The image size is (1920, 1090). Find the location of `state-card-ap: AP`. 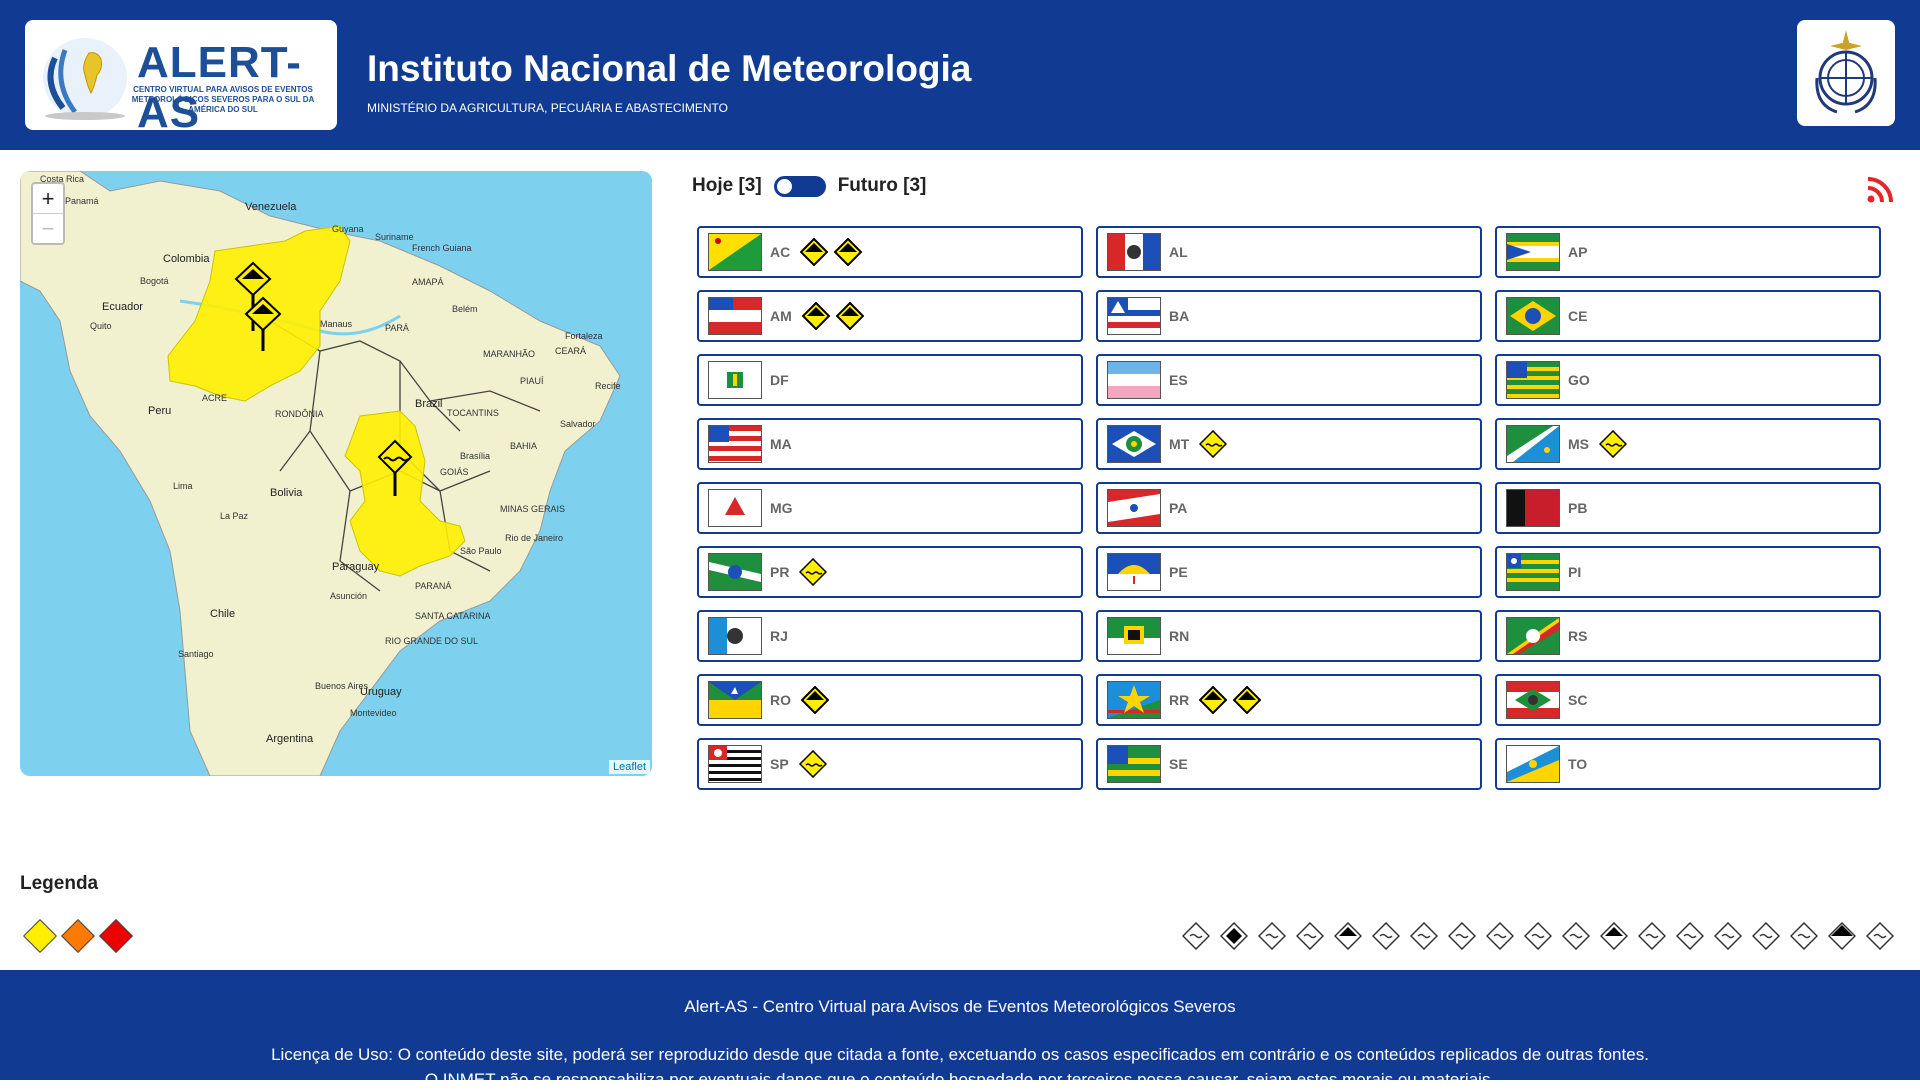

state-card-ap: AP is located at coordinates (1688, 252).